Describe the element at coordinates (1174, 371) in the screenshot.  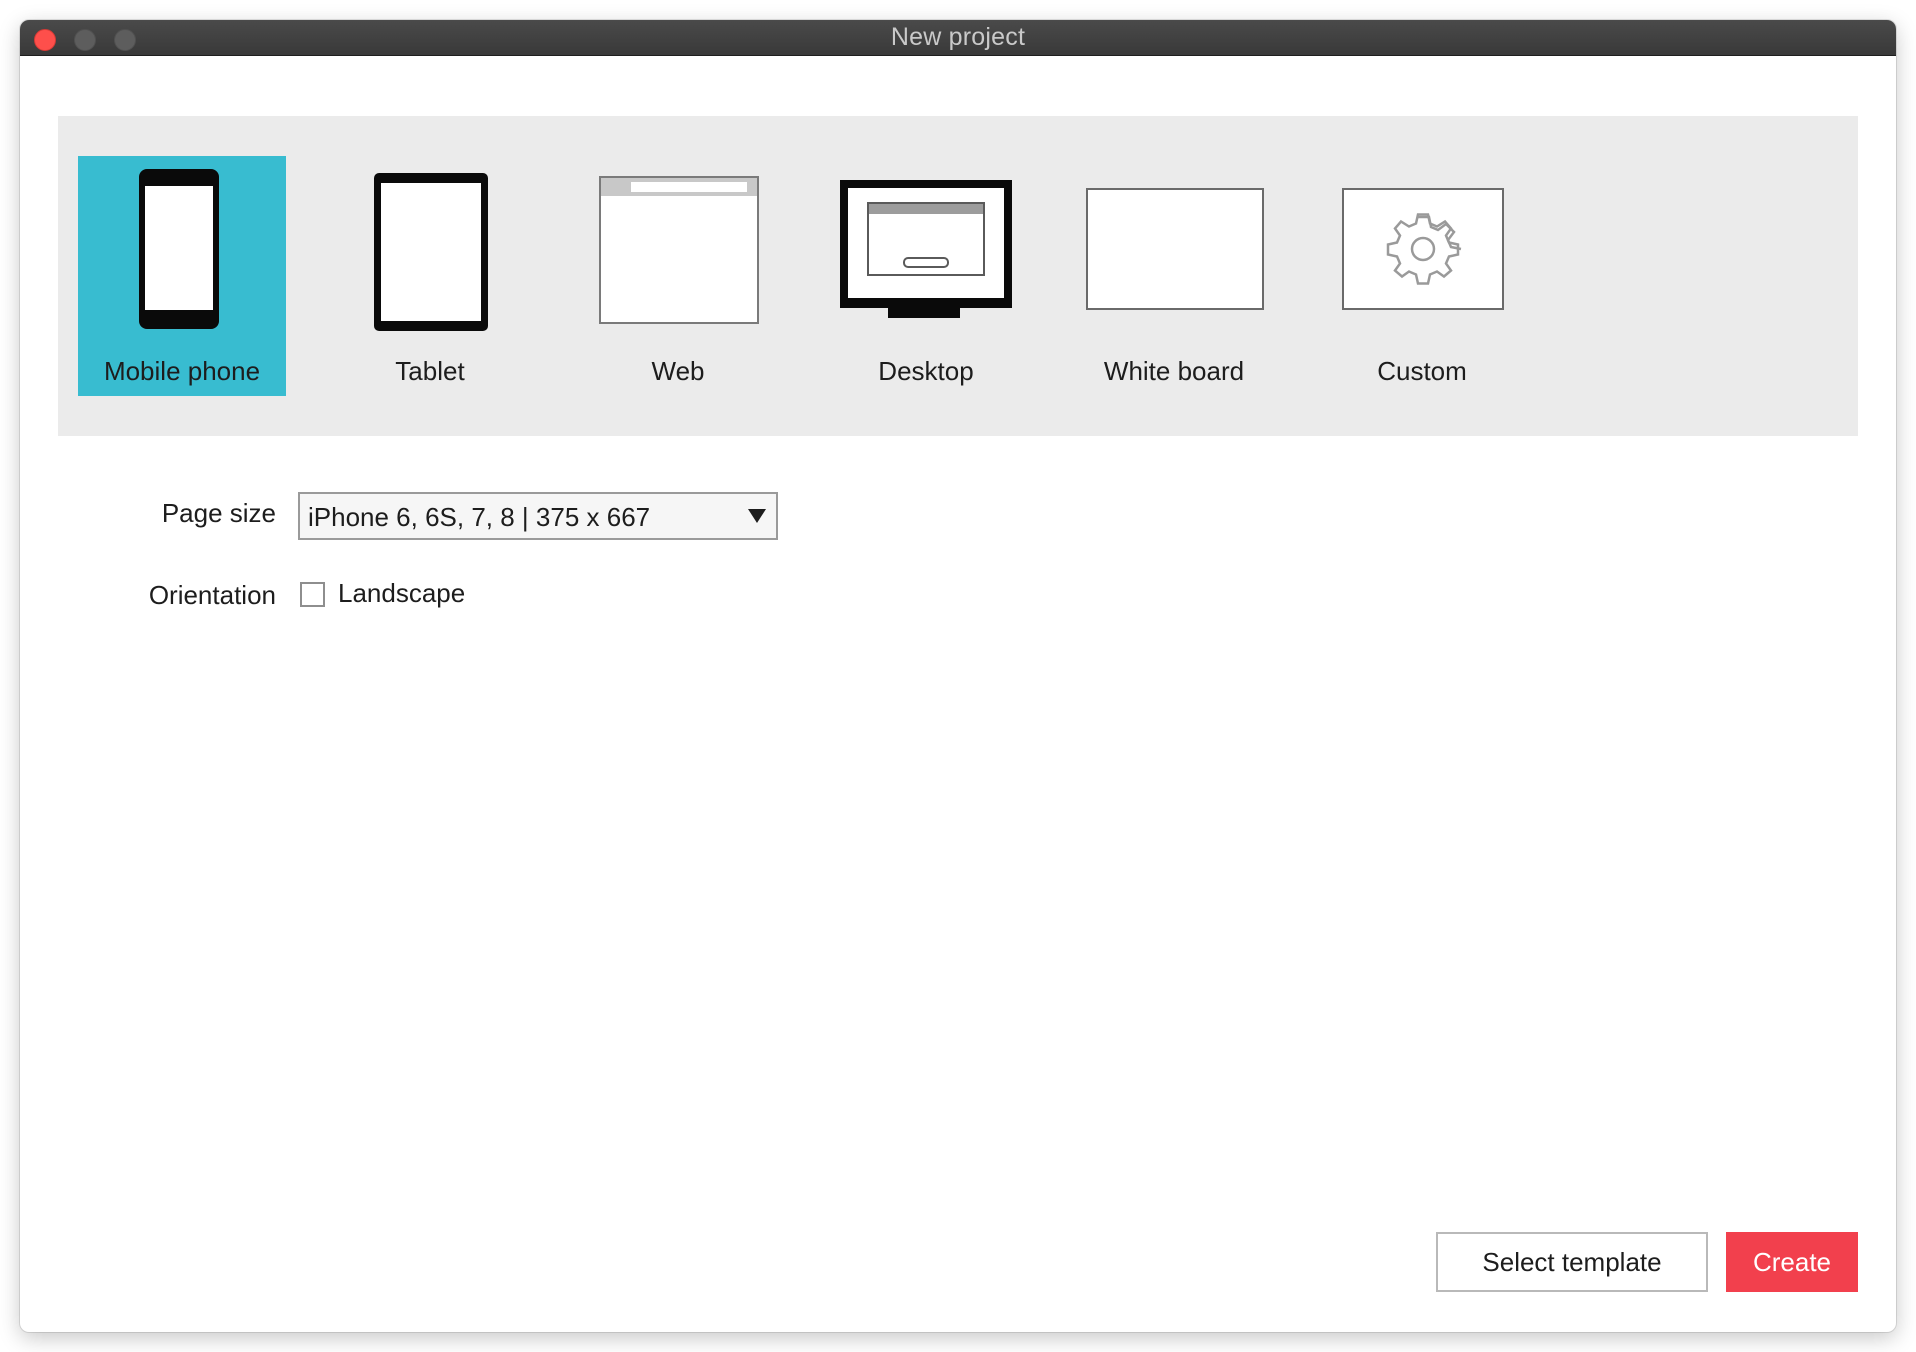
I see `project-type-label: White board` at that location.